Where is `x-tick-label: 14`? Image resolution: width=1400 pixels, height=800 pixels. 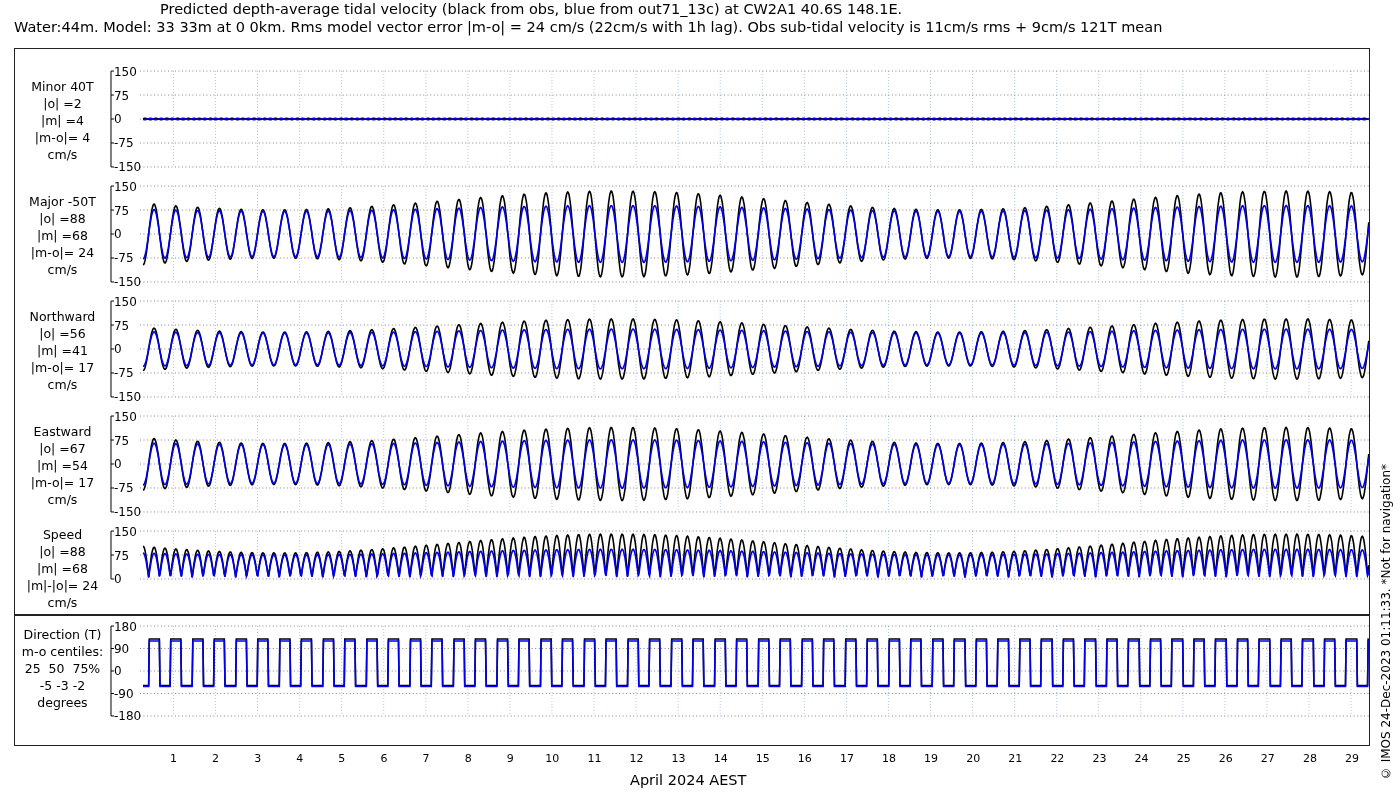
x-tick-label: 14 is located at coordinates (720, 758).